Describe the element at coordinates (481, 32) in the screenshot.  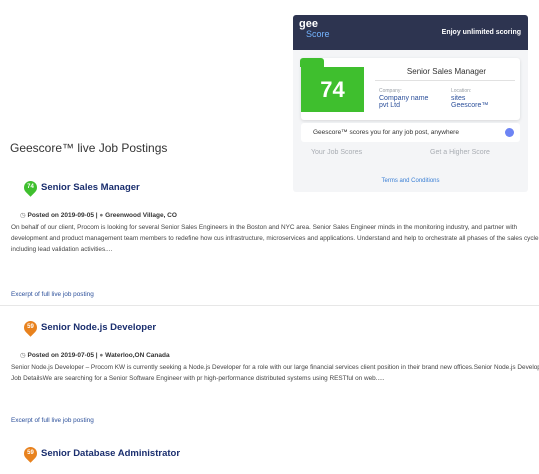
I see `promo-tagline: Enjoy unlimited scoring` at that location.